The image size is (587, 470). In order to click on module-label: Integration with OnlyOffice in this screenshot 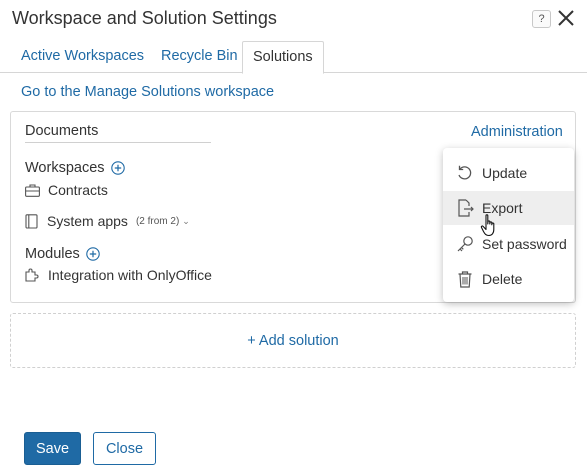, I will do `click(130, 275)`.